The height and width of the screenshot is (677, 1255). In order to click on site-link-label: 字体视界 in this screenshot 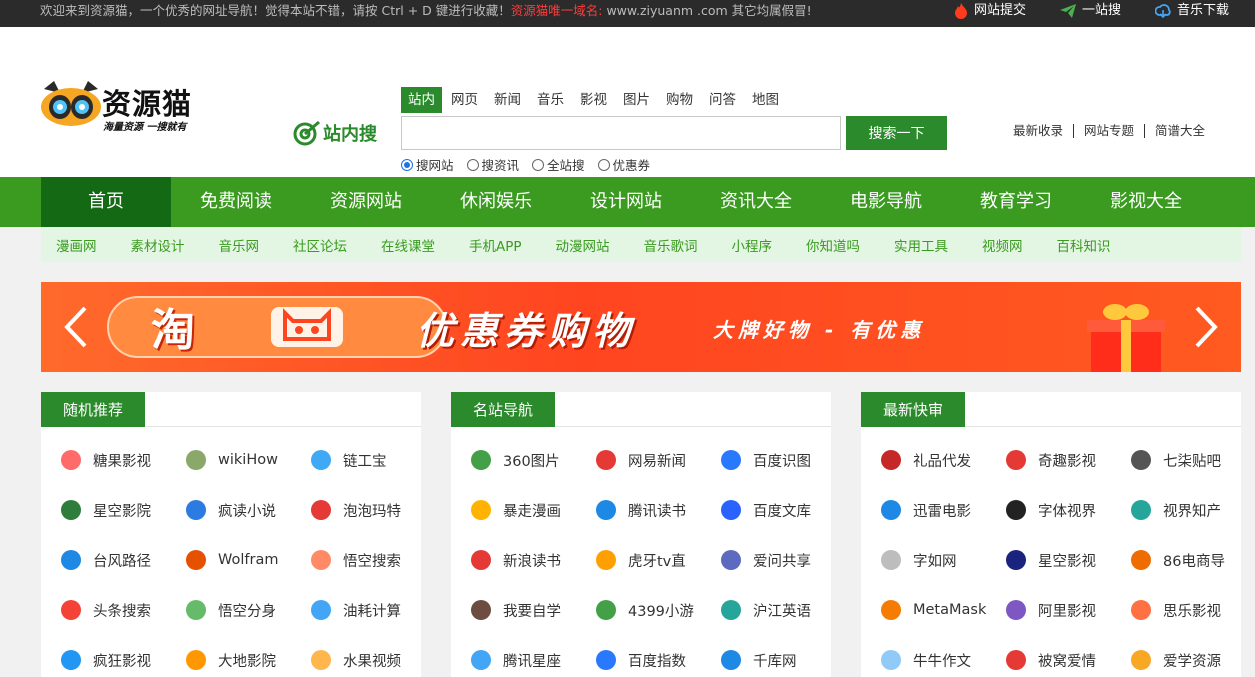, I will do `click(1067, 511)`.